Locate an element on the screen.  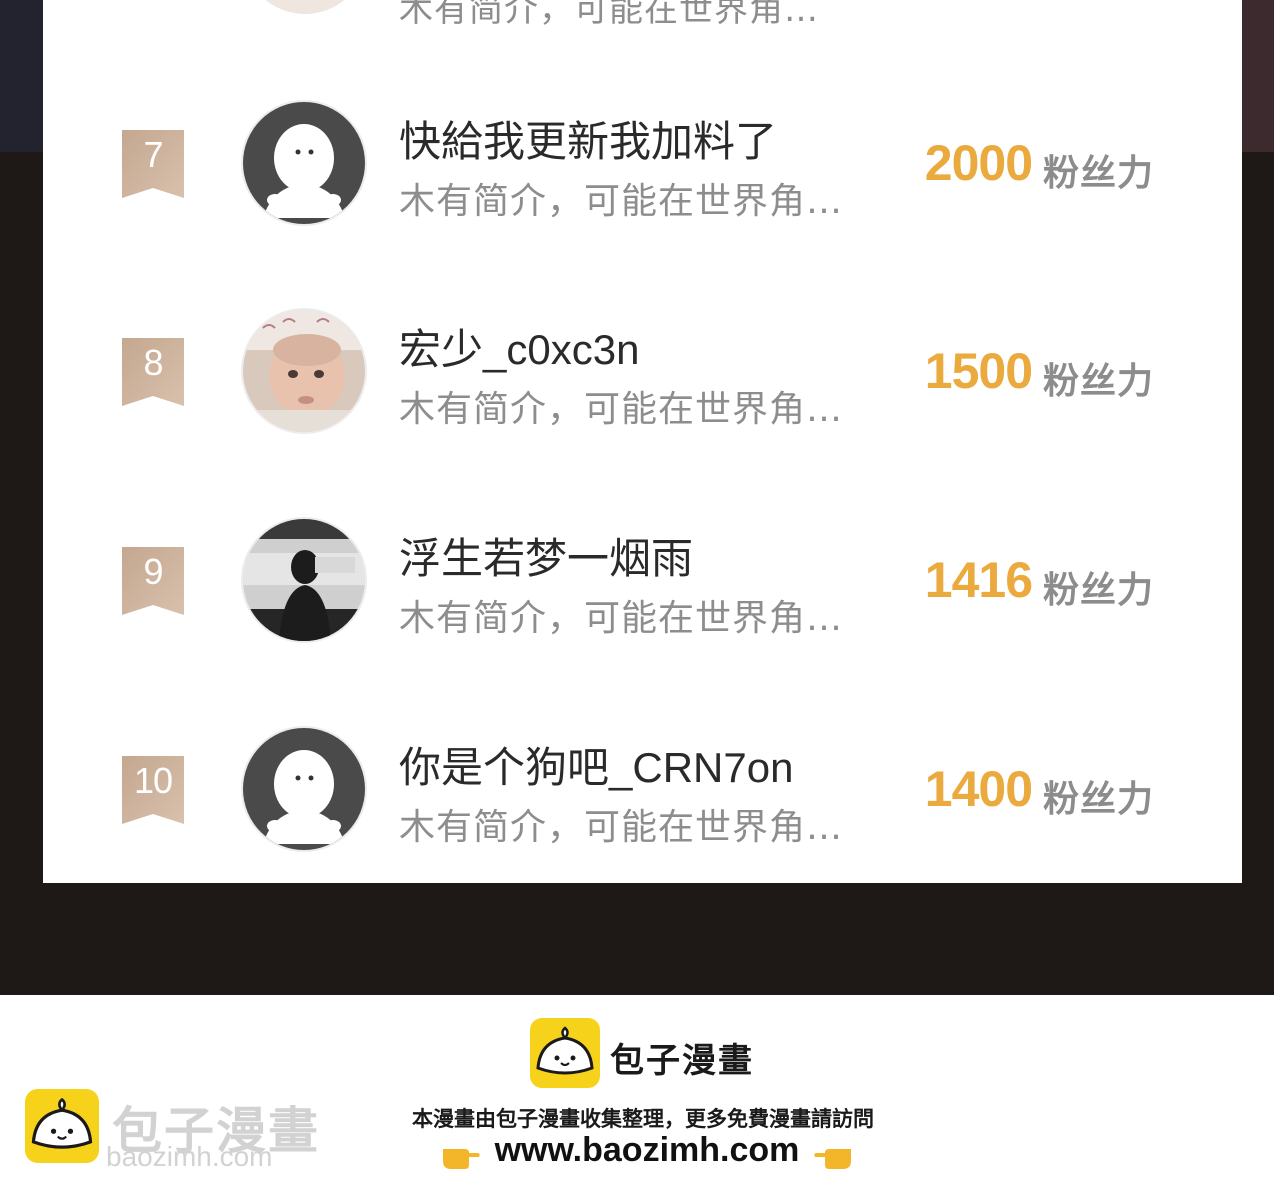
leaderboard-row: 10 你是个狗吧_CRN7on 木有简介，可能在世界角… 1400 粉丝力 is located at coordinates (642, 791).